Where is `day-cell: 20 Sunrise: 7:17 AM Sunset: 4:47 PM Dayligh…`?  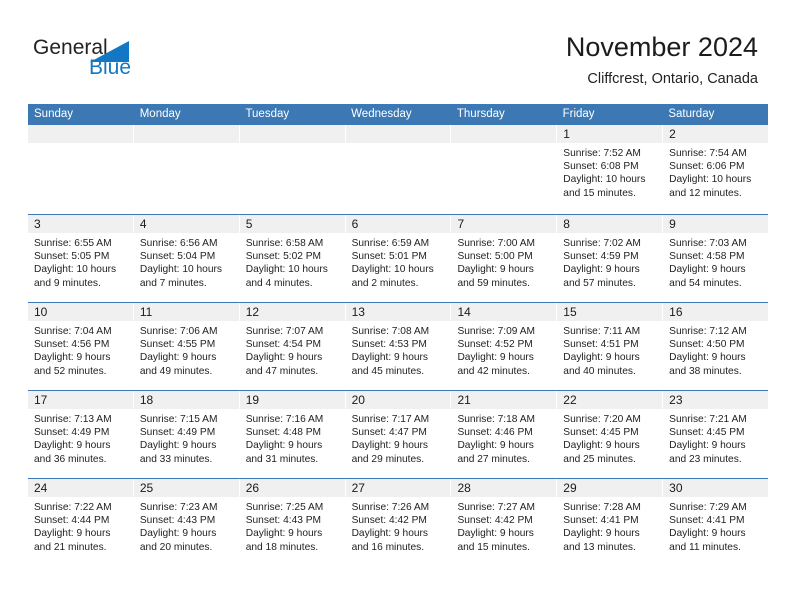
day-cell: 20 Sunrise: 7:17 AM Sunset: 4:47 PM Dayligh… is located at coordinates (398, 434).